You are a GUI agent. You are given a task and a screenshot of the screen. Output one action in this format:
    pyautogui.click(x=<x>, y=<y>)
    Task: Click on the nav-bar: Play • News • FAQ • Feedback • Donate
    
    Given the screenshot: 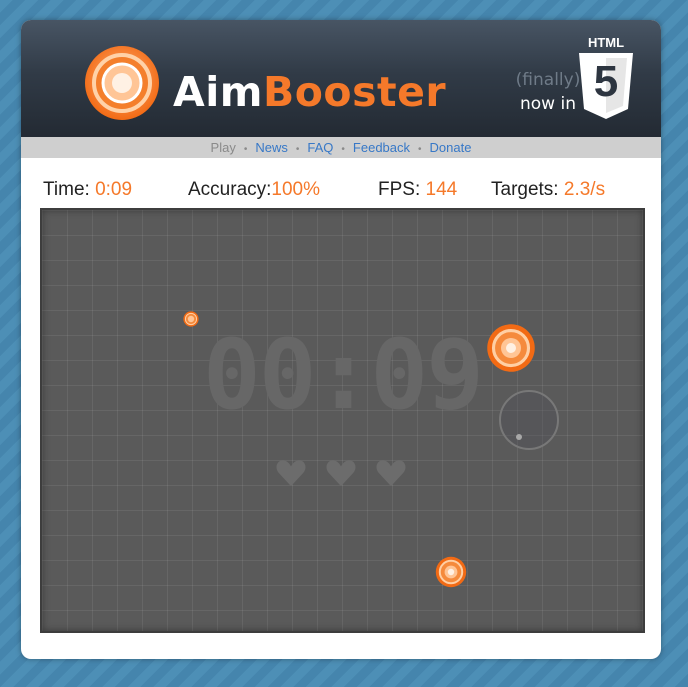 What is the action you would take?
    pyautogui.click(x=341, y=147)
    